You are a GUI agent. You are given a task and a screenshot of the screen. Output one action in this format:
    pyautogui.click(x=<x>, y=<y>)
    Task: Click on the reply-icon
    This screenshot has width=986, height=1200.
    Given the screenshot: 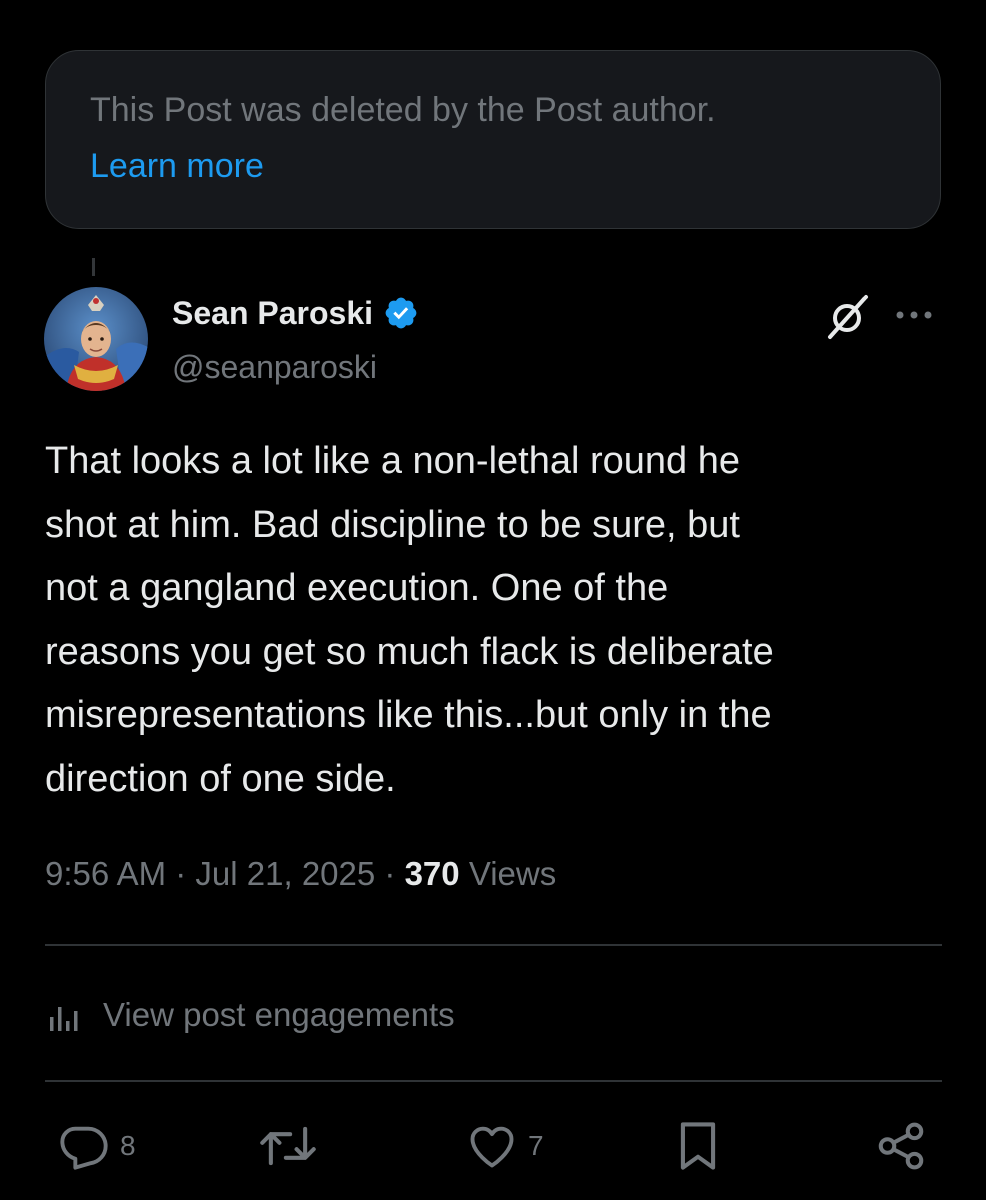 What is the action you would take?
    pyautogui.click(x=84, y=1148)
    